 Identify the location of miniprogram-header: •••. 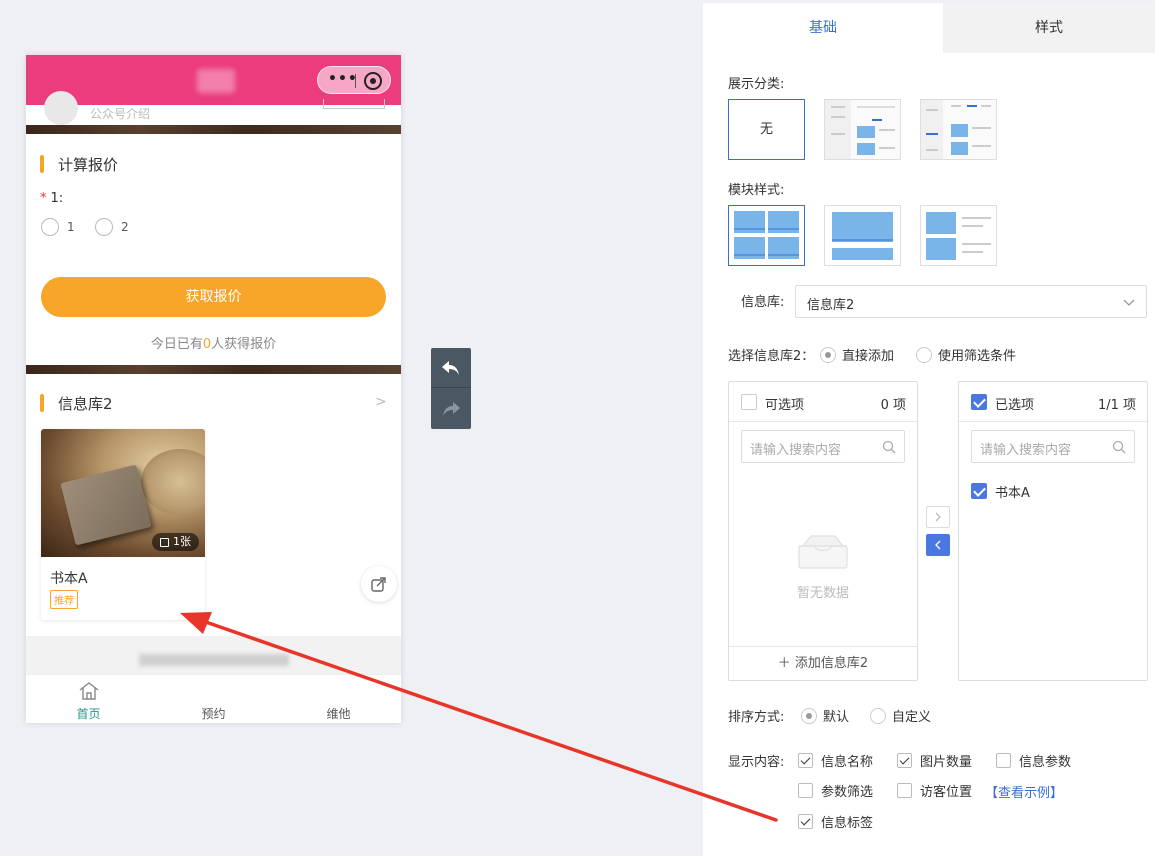
(213, 80).